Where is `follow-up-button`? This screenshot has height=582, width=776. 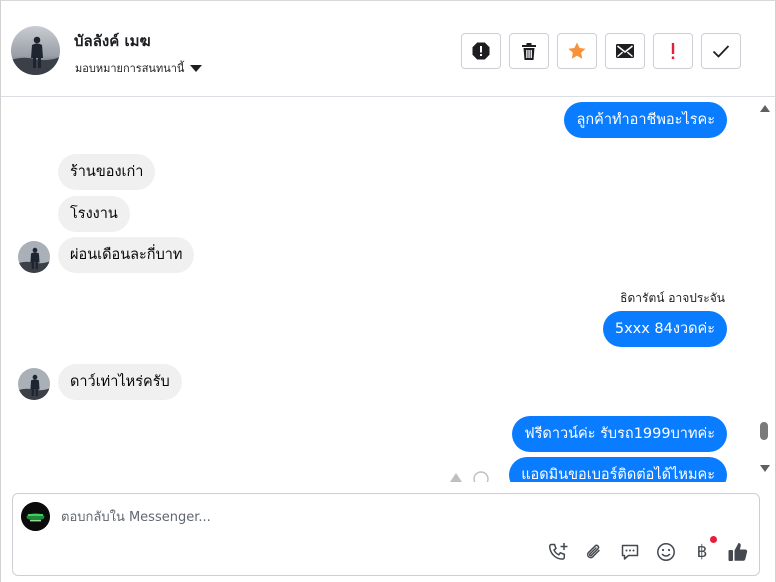
follow-up-button is located at coordinates (673, 51).